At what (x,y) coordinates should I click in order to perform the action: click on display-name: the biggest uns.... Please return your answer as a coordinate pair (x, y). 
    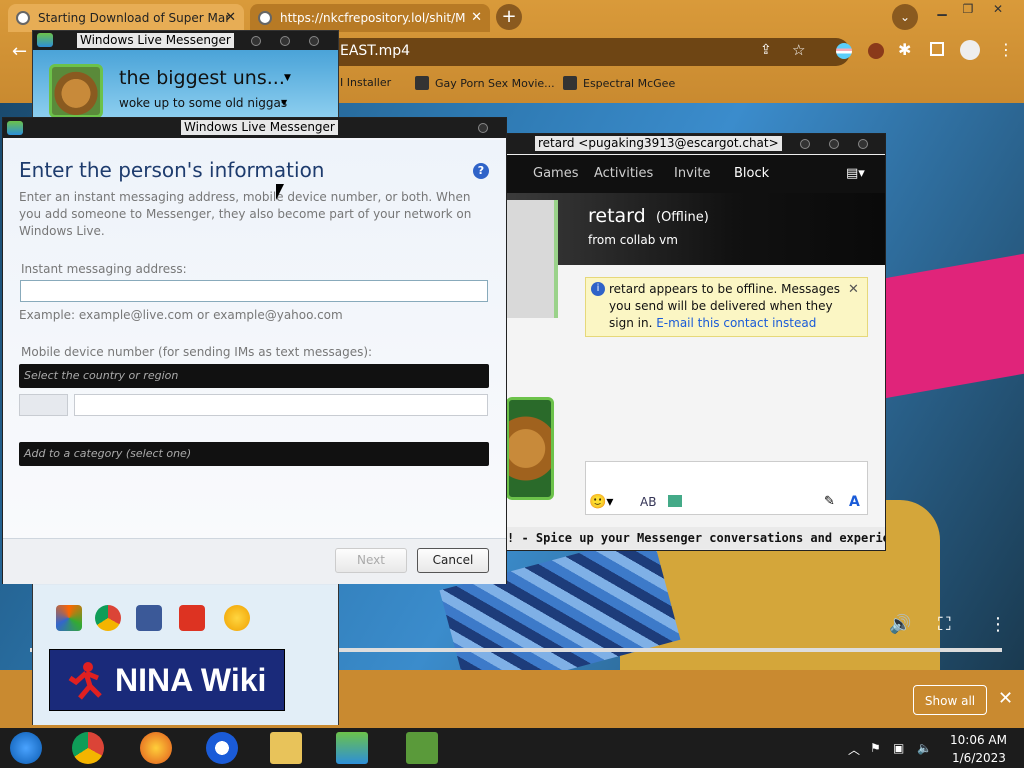
    Looking at the image, I should click on (202, 78).